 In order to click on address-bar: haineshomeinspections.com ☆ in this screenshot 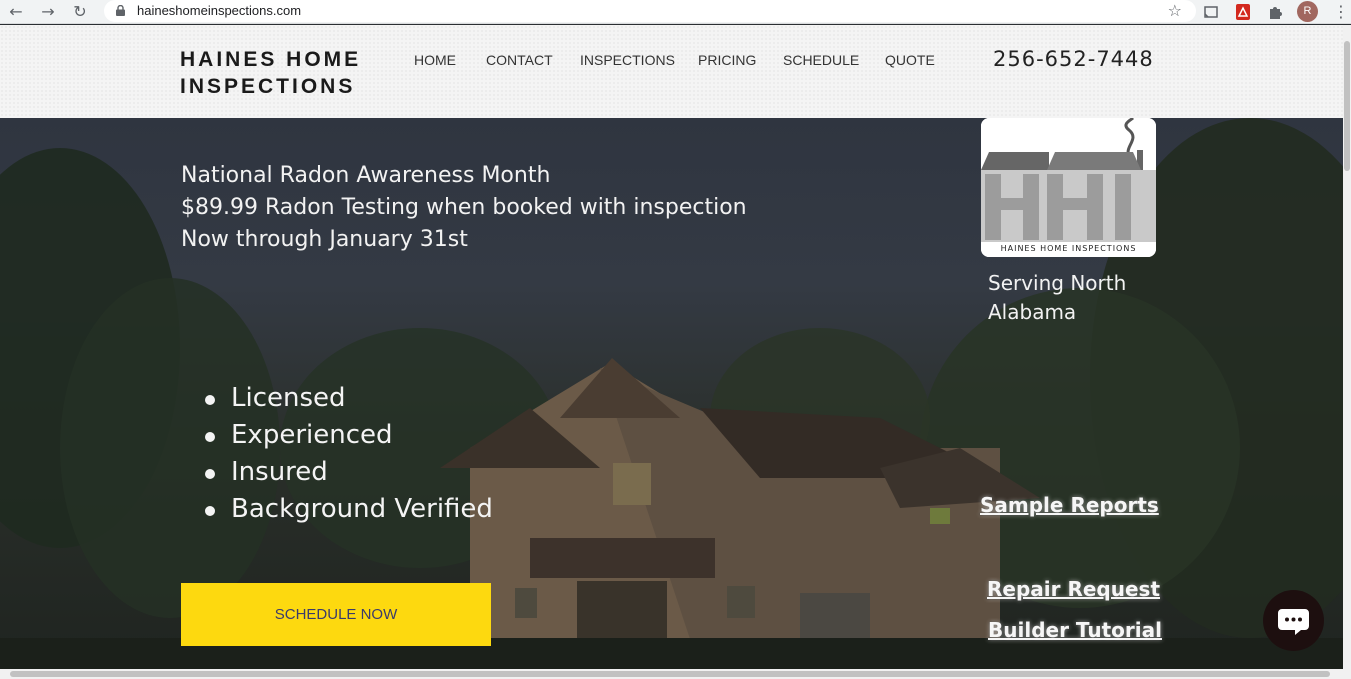, I will do `click(650, 11)`.